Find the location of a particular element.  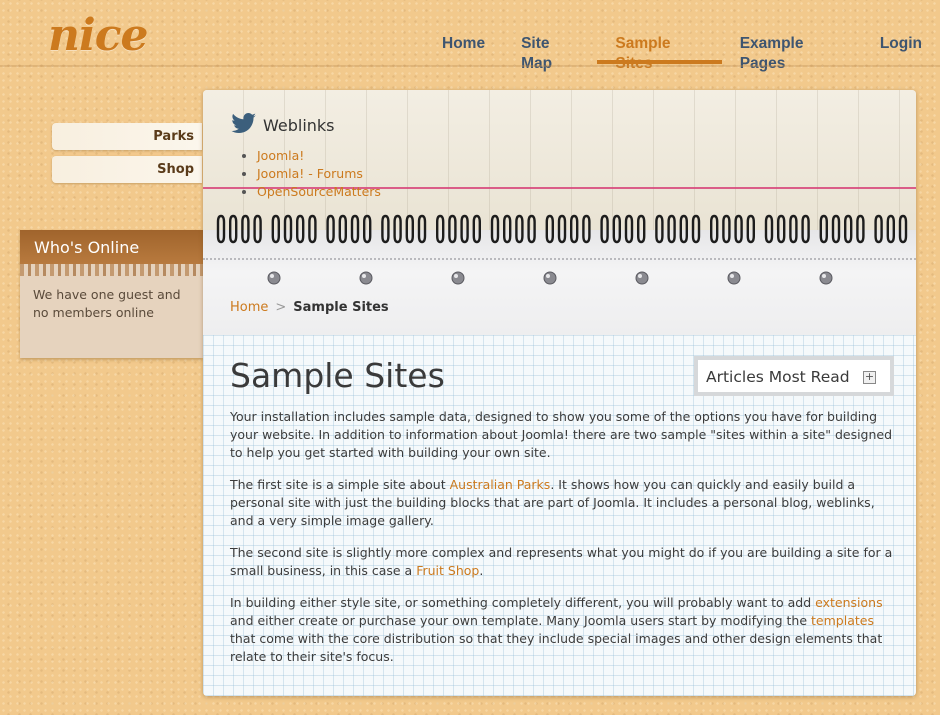

breadcrumb-home: Home is located at coordinates (249, 307).